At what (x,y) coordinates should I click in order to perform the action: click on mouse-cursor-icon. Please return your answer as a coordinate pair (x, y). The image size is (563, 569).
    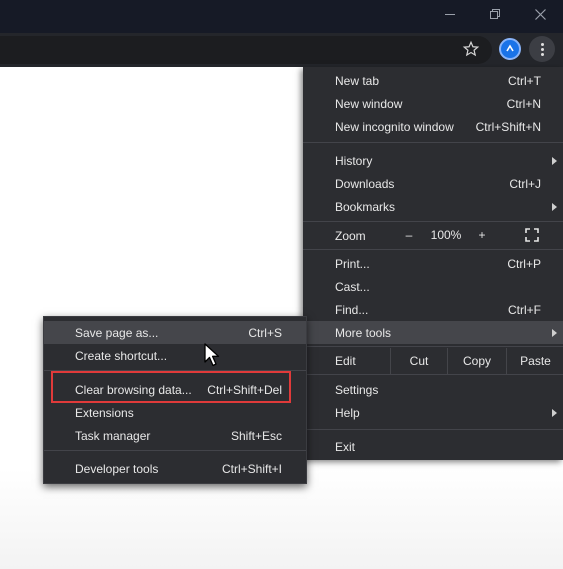
    Looking at the image, I should click on (212, 355).